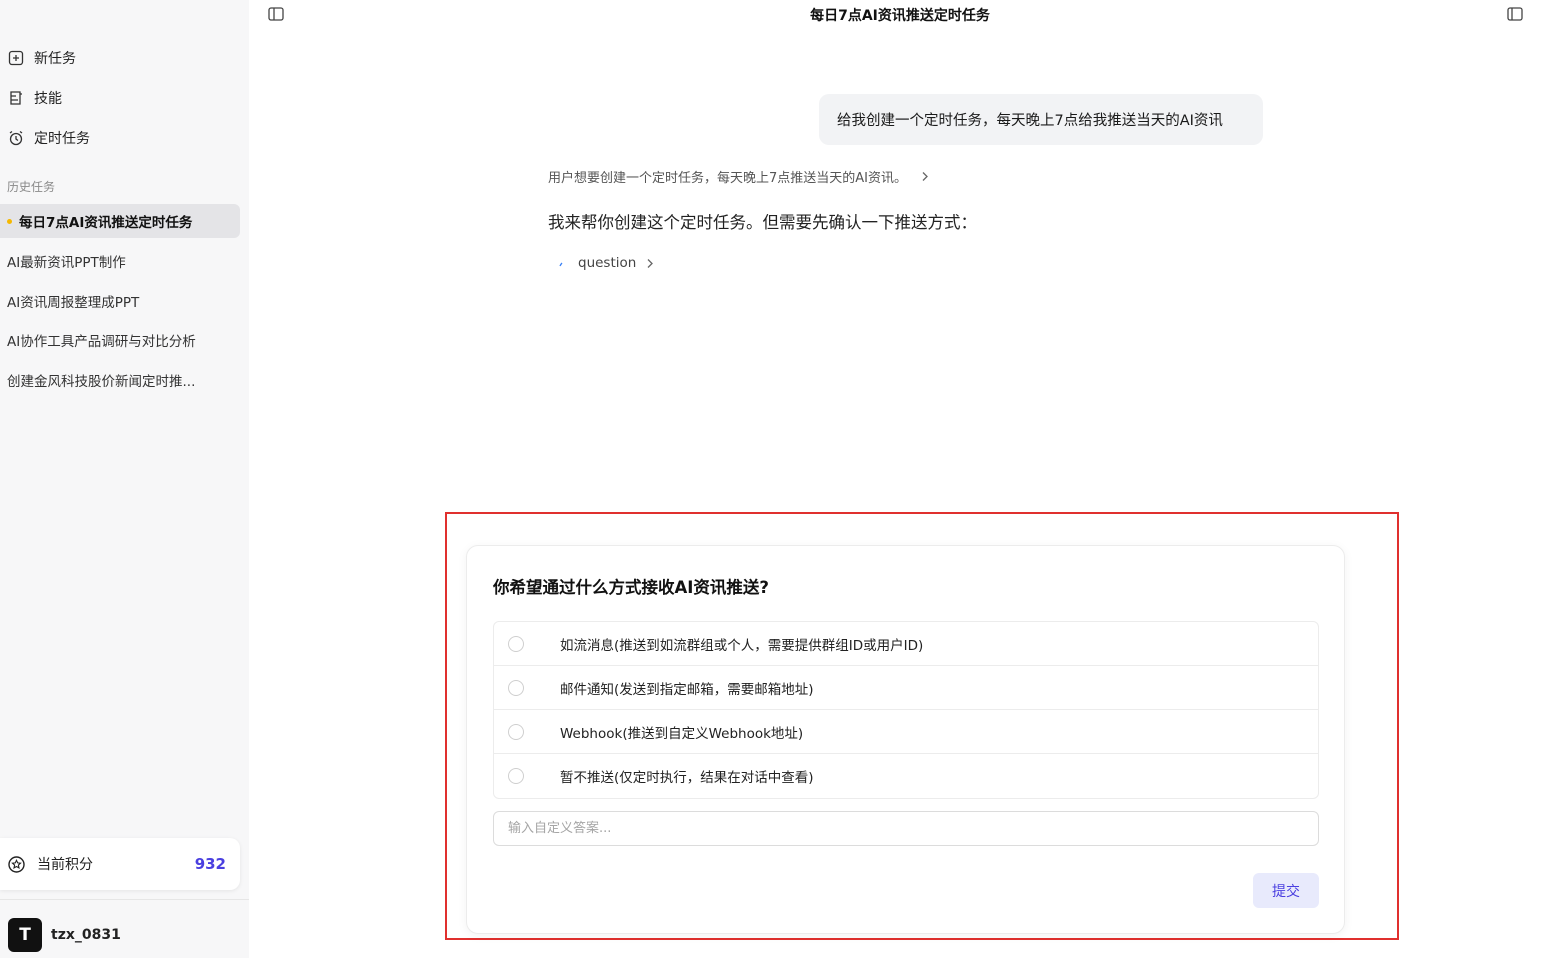  Describe the element at coordinates (276, 14) in the screenshot. I see `sidebar-toggle-icon` at that location.